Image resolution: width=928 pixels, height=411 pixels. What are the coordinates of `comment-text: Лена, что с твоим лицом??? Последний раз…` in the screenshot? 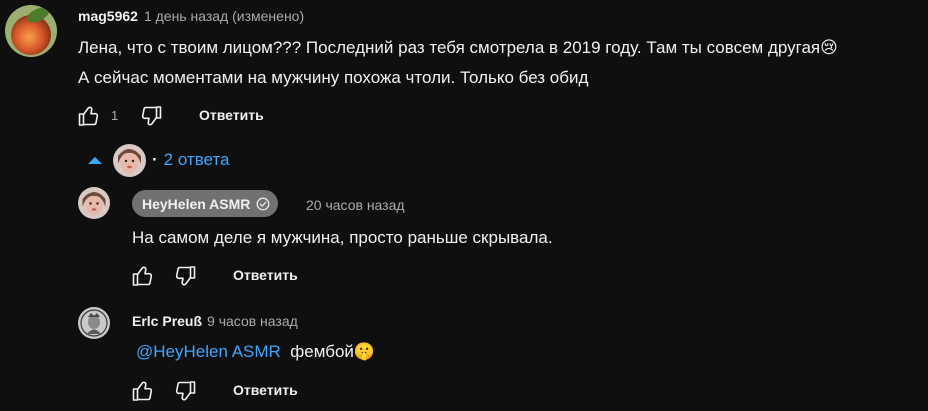 It's located at (458, 63).